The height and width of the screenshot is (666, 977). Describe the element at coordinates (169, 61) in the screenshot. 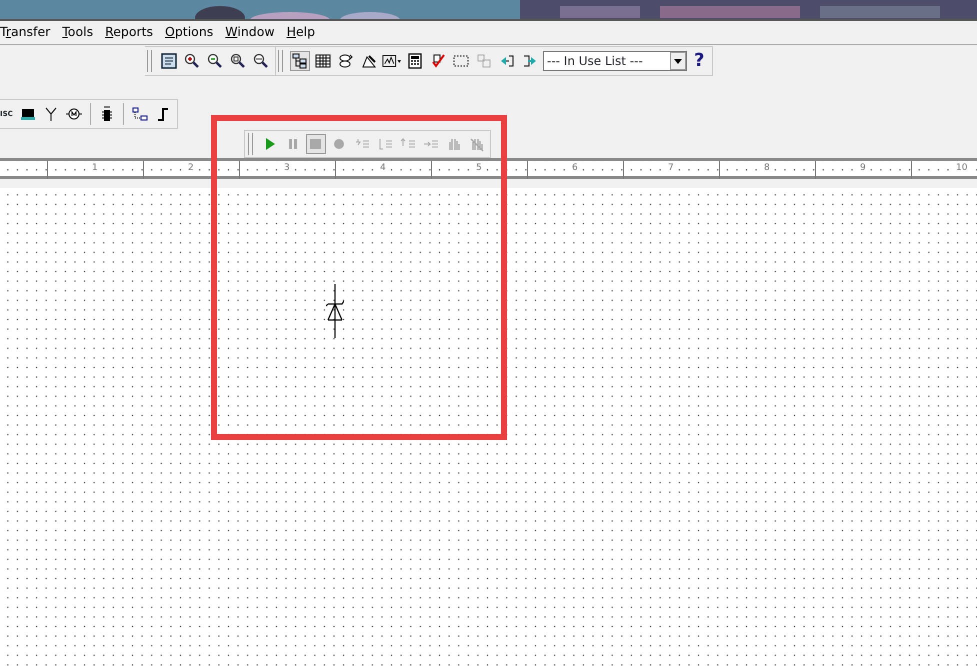

I see `description-box-icon` at that location.